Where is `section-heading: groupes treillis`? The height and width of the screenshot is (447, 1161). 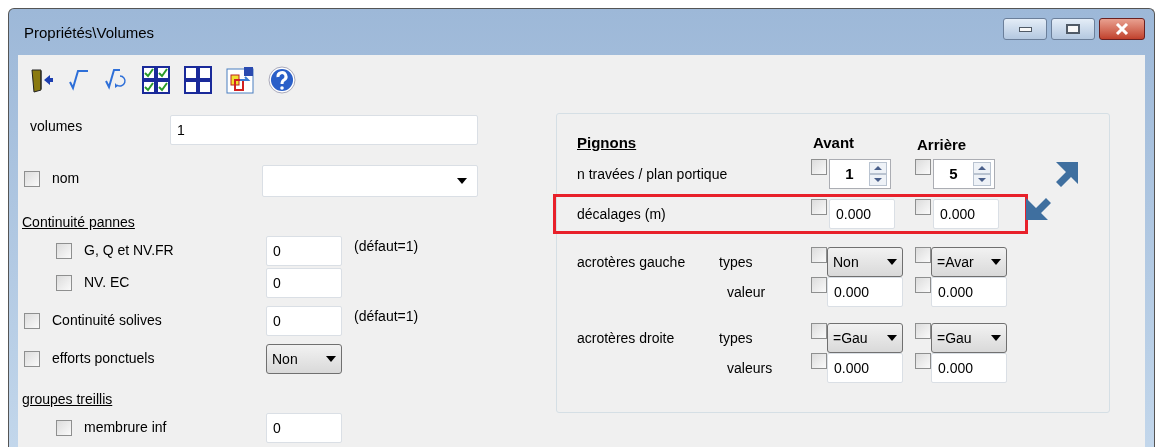
section-heading: groupes treillis is located at coordinates (67, 399).